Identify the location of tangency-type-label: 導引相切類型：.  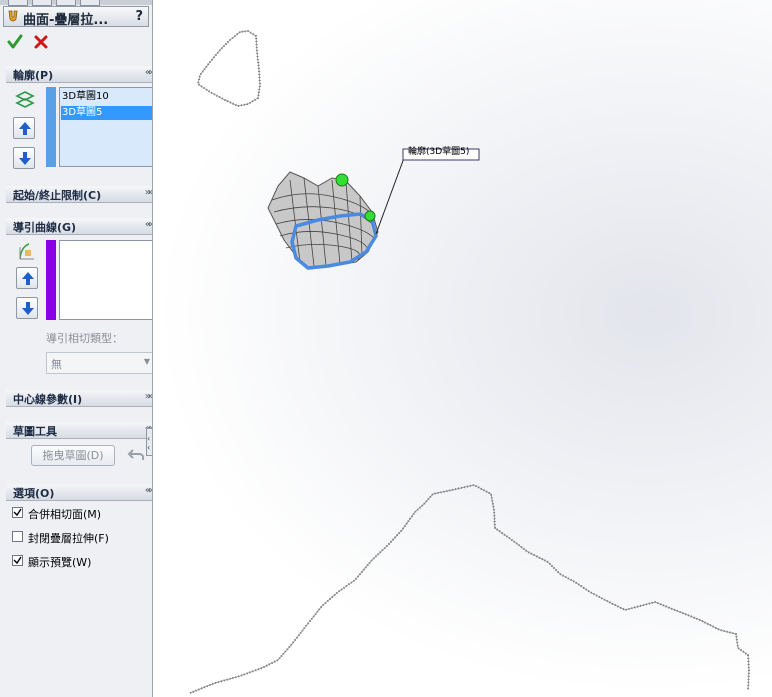
(84, 338).